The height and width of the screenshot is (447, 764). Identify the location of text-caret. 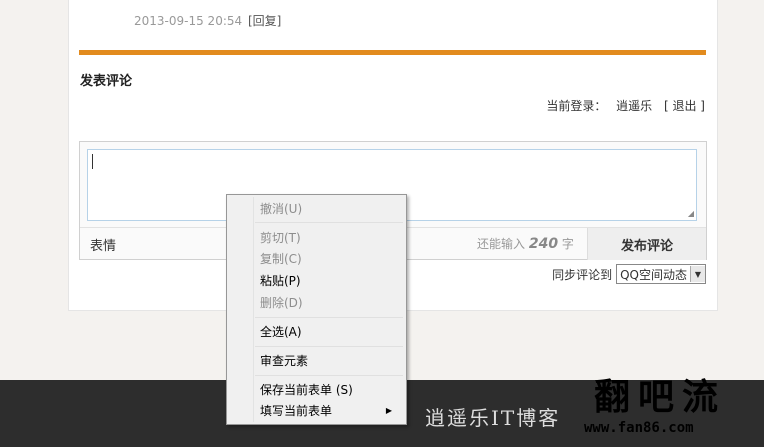
(92, 161).